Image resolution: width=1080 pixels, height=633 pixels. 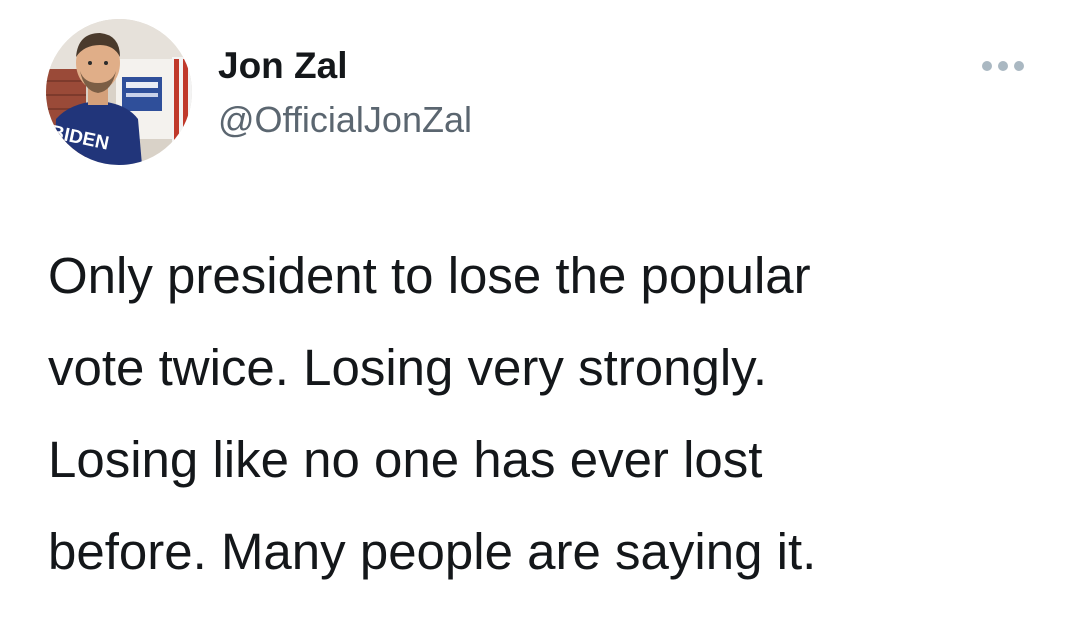 I want to click on user-handle: @OfficialJonZal, so click(x=345, y=120).